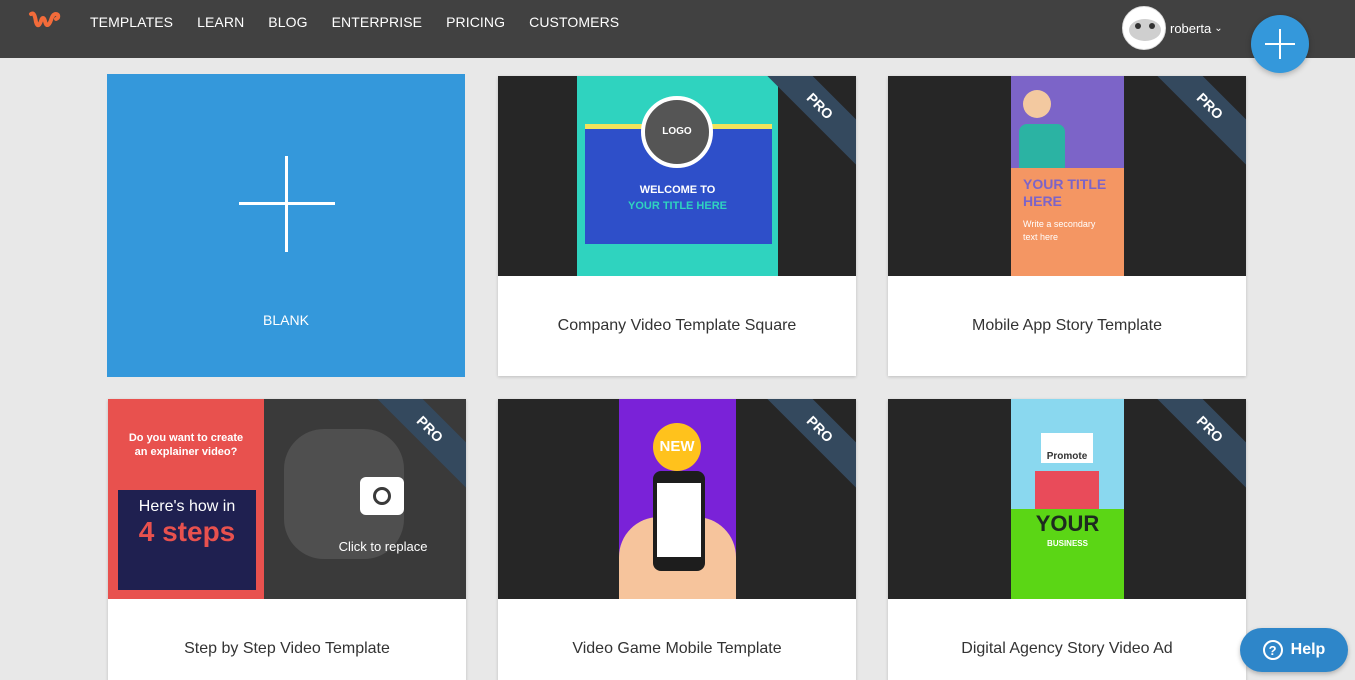 The height and width of the screenshot is (680, 1355). I want to click on chevron-down-icon: ⌄, so click(1218, 28).